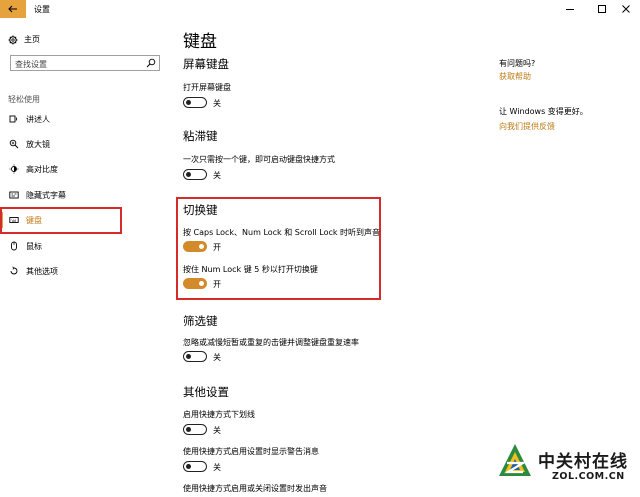 Image resolution: width=640 pixels, height=497 pixels. I want to click on category-label: 轻松使用, so click(24, 99).